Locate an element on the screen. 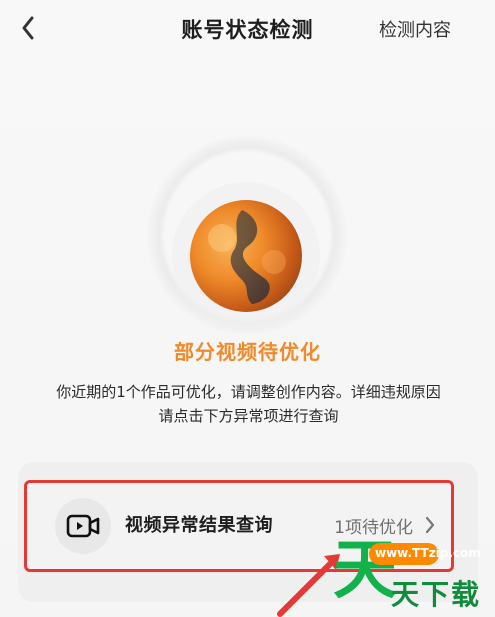 This screenshot has width=495, height=617. status-orb is located at coordinates (246, 256).